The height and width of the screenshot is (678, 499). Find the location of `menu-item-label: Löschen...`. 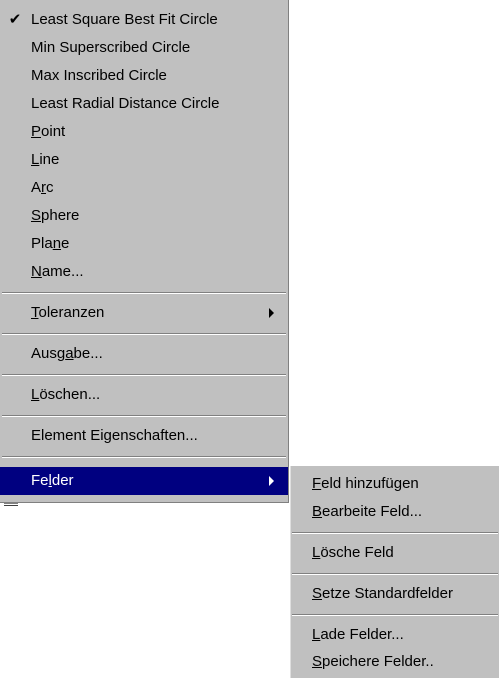

menu-item-label: Löschen... is located at coordinates (66, 394).